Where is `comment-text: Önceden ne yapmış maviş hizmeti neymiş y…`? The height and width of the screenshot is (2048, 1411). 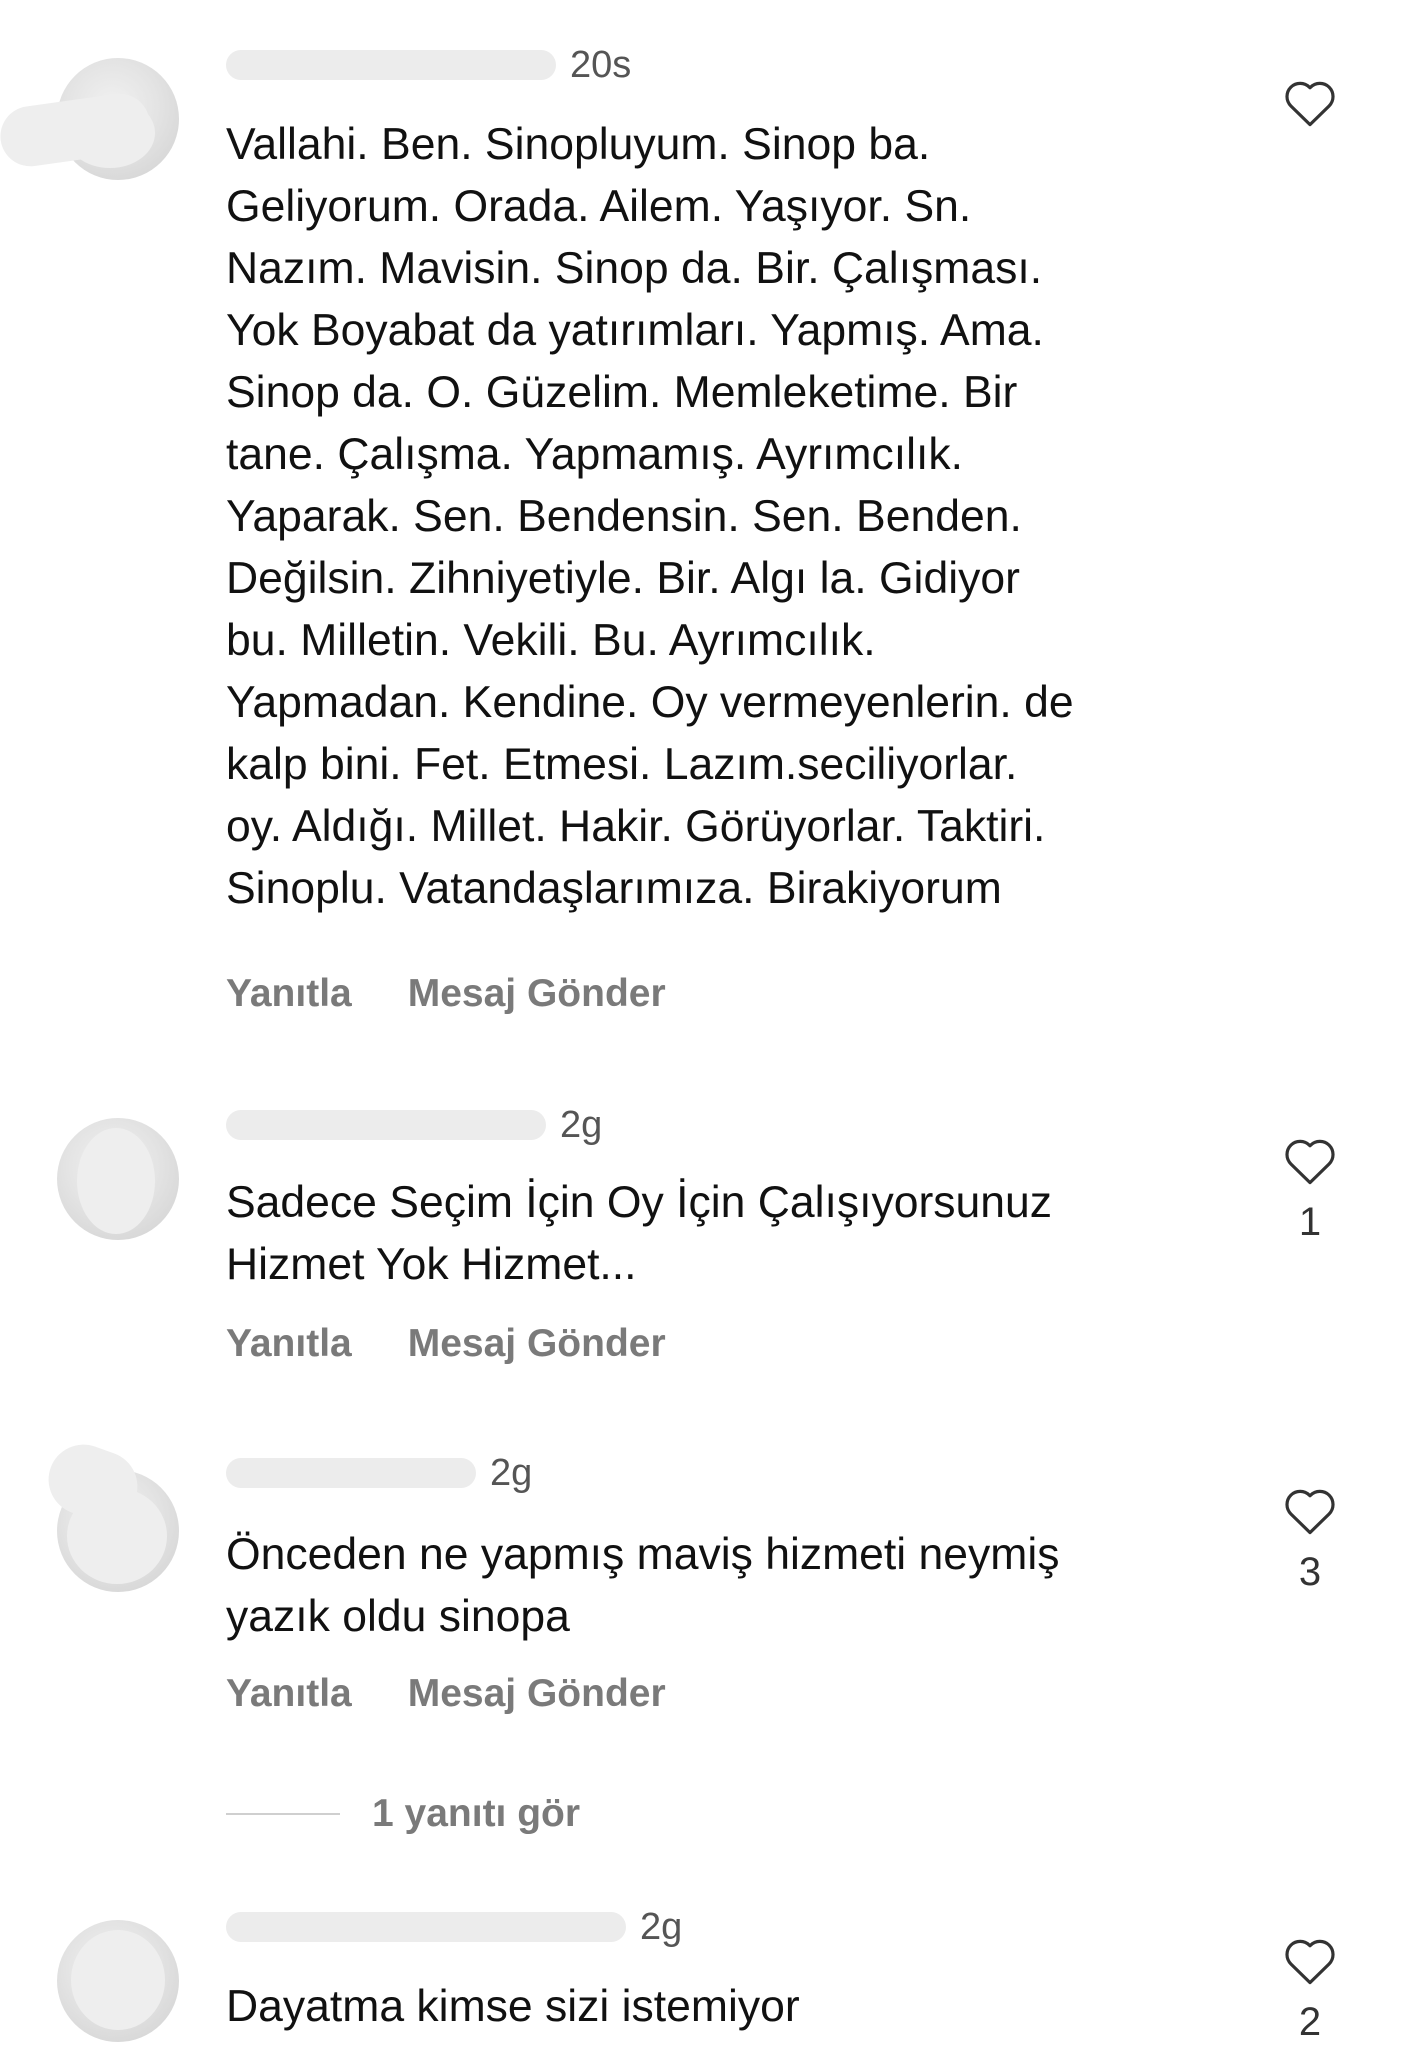
comment-text: Önceden ne yapmış maviş hizmeti neymiş y… is located at coordinates (643, 1585).